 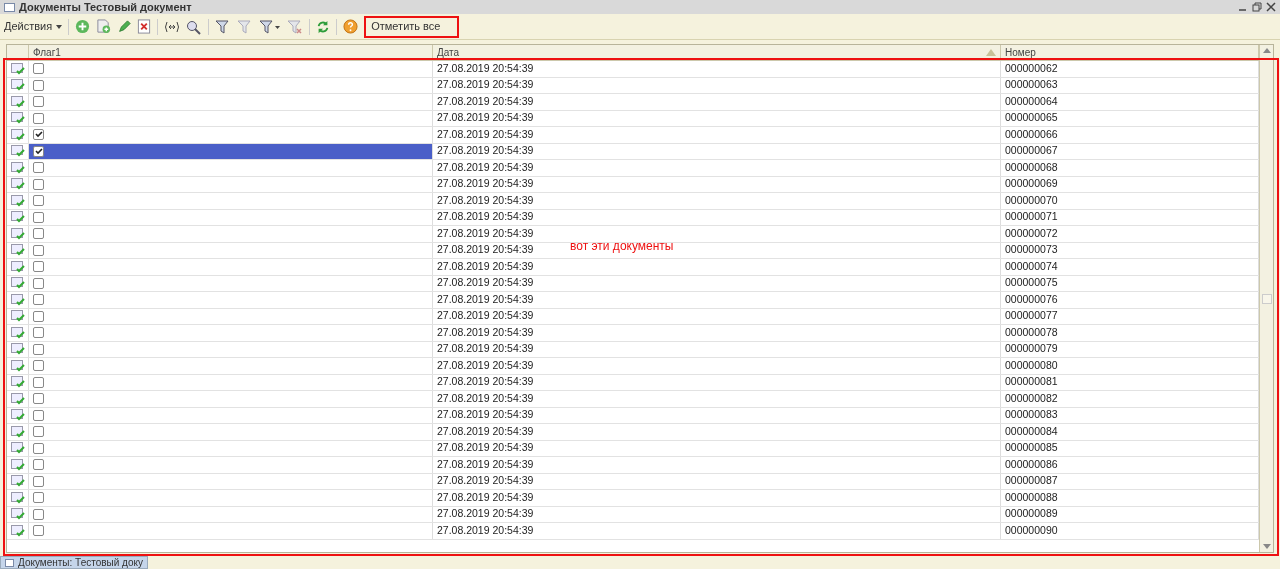 What do you see at coordinates (33, 26) in the screenshot?
I see `actions-menu-button: Действия` at bounding box center [33, 26].